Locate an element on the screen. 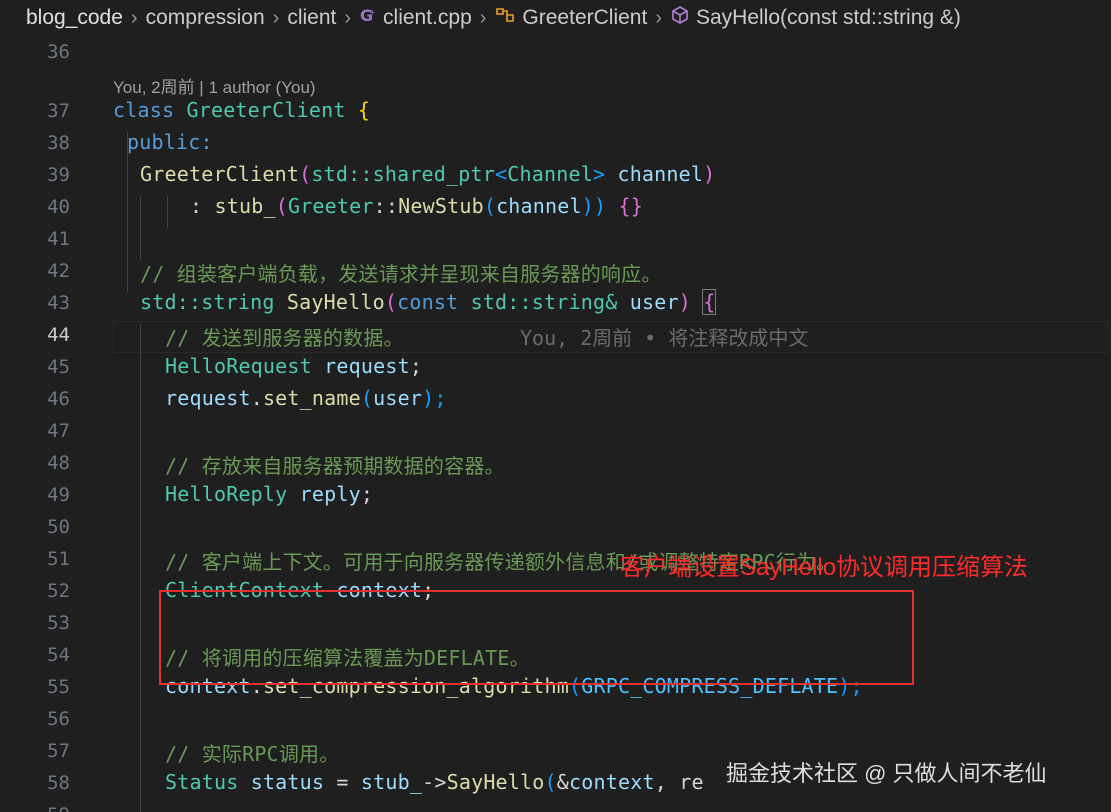 This screenshot has height=812, width=1111. class-icon is located at coordinates (505, 18).